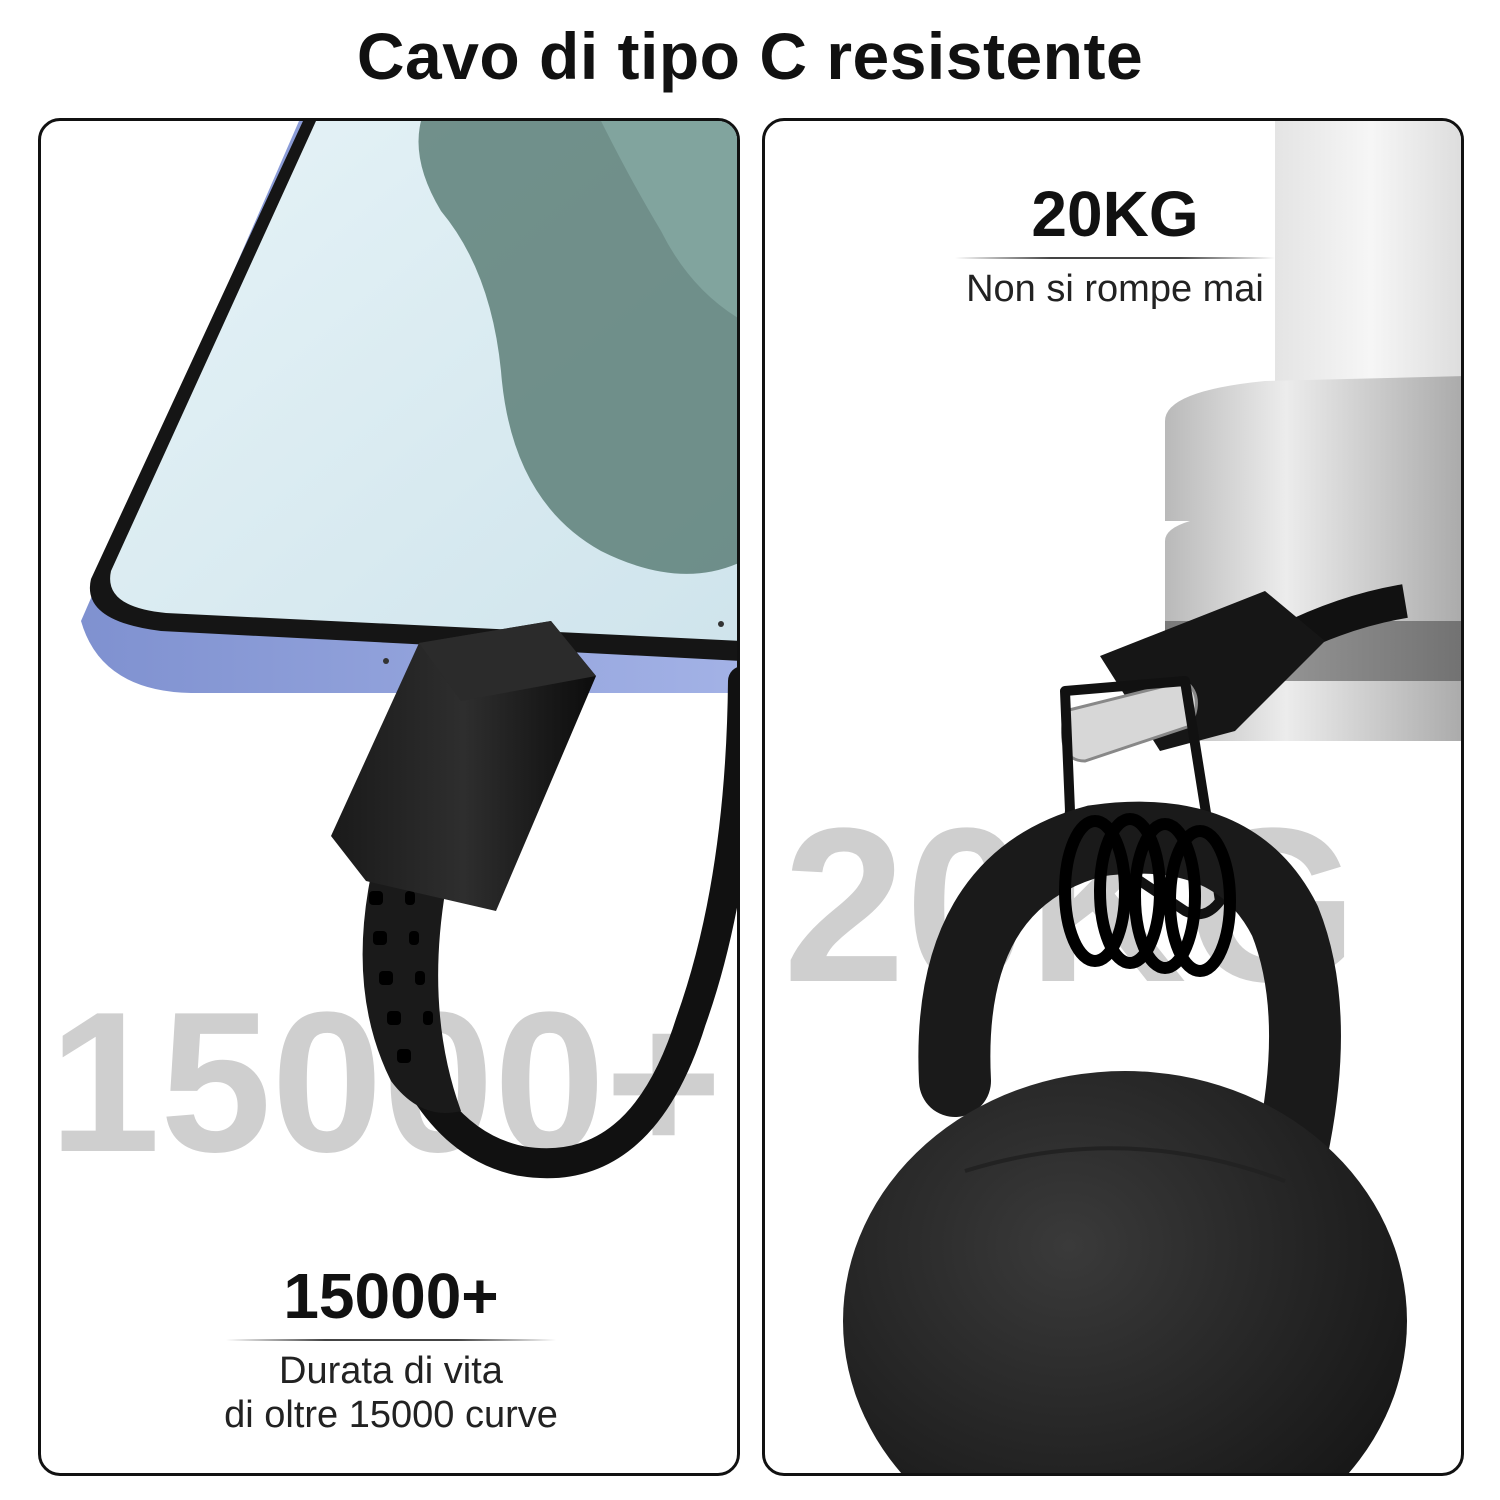 This screenshot has width=1500, height=1500. What do you see at coordinates (391, 1371) in the screenshot?
I see `bend-desc-line1: Durata di vita` at bounding box center [391, 1371].